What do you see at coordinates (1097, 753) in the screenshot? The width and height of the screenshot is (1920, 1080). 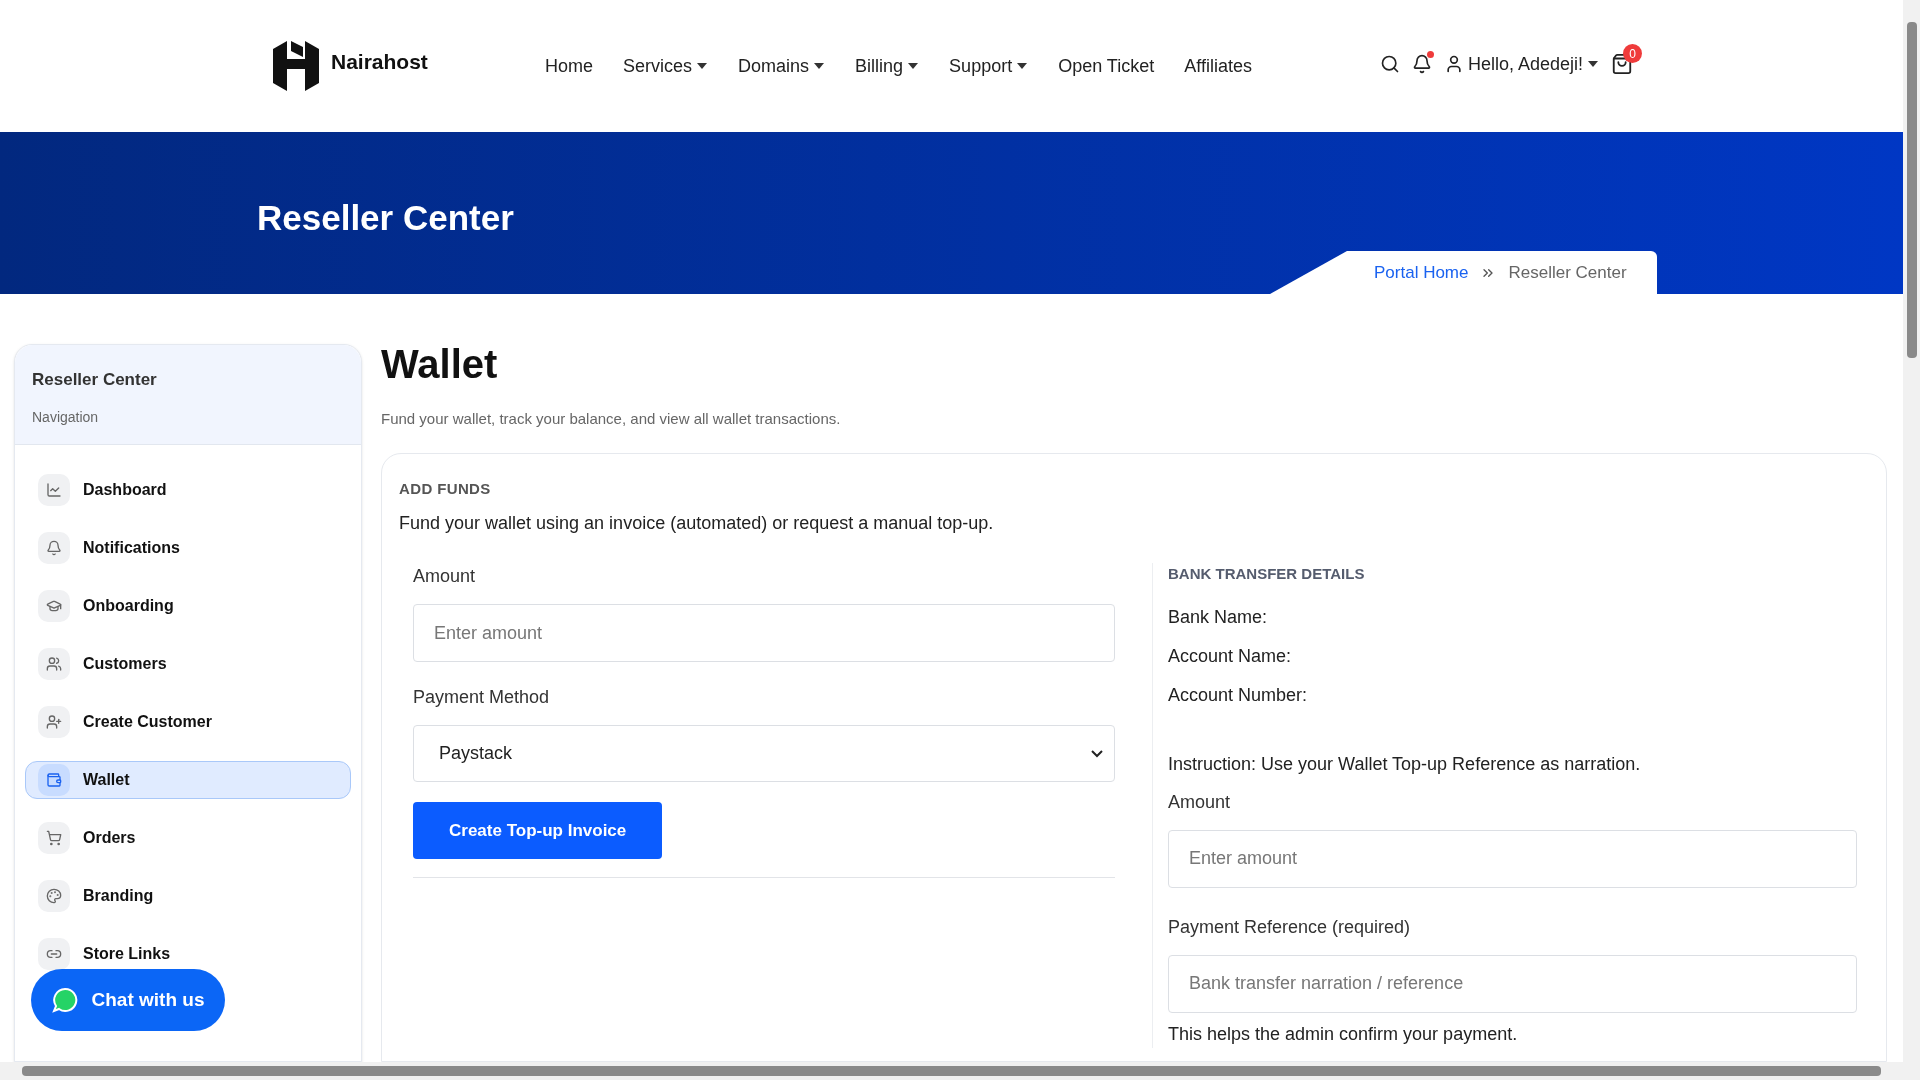 I see `chevron-down-icon` at bounding box center [1097, 753].